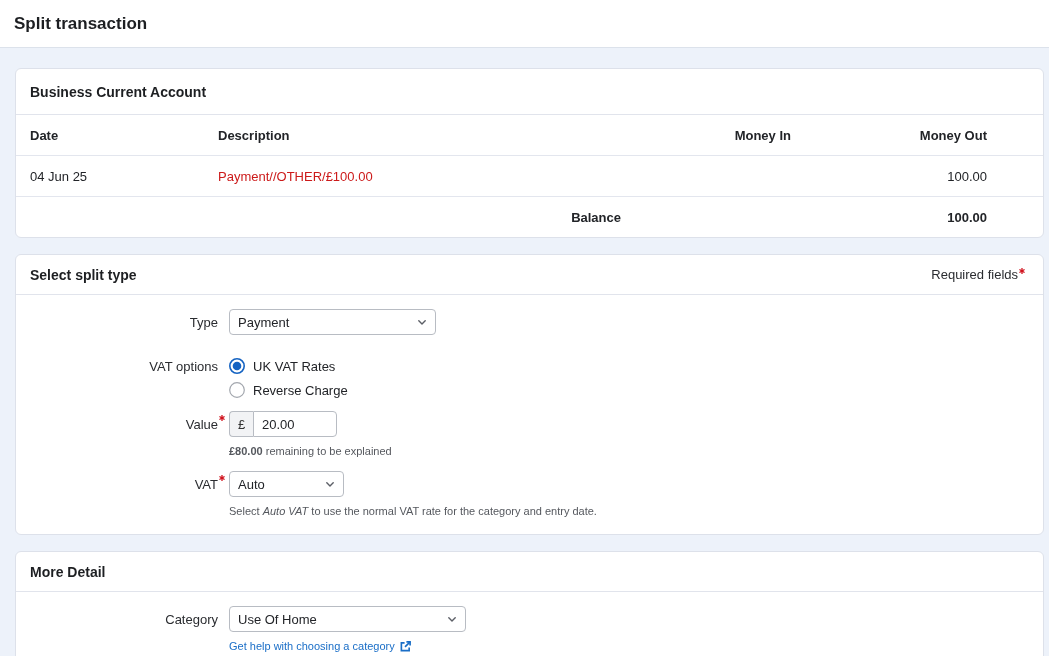  I want to click on required-asterisk-icon, so click(1022, 271).